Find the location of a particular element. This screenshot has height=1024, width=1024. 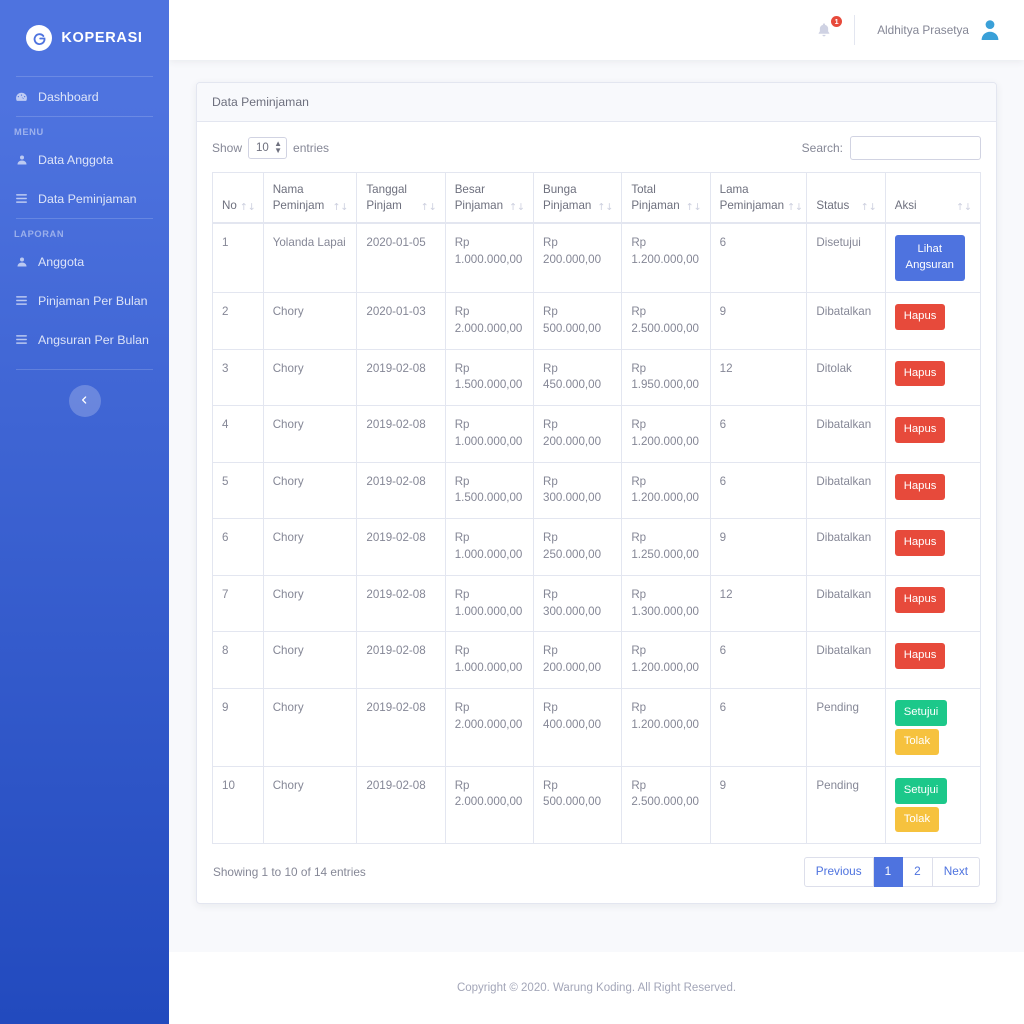

table-column-header: Lama Peminjaman ↑↓ is located at coordinates (758, 198).